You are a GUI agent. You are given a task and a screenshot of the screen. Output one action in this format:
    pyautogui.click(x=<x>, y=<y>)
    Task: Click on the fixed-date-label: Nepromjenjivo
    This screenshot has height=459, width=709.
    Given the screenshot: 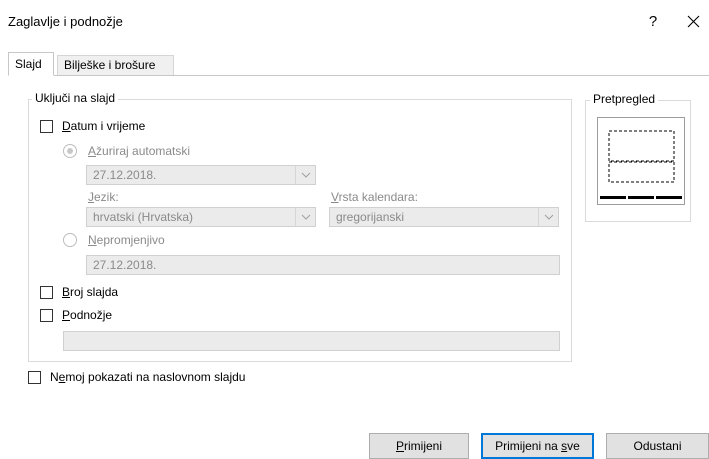 What is the action you would take?
    pyautogui.click(x=126, y=240)
    